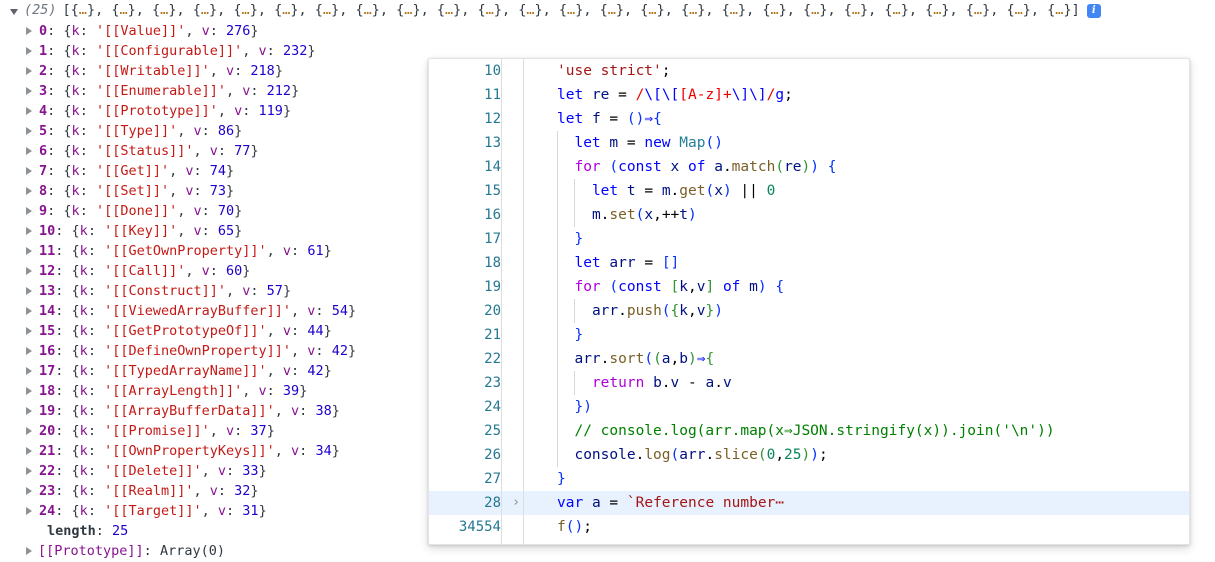  I want to click on code-line: 27}, so click(809, 479).